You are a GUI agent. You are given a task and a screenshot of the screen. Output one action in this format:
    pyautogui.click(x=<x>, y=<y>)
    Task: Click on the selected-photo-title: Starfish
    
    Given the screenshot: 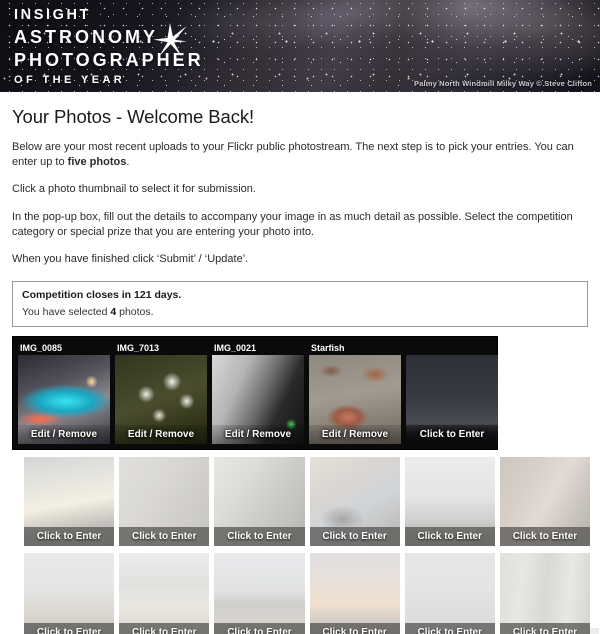 What is the action you would take?
    pyautogui.click(x=328, y=348)
    